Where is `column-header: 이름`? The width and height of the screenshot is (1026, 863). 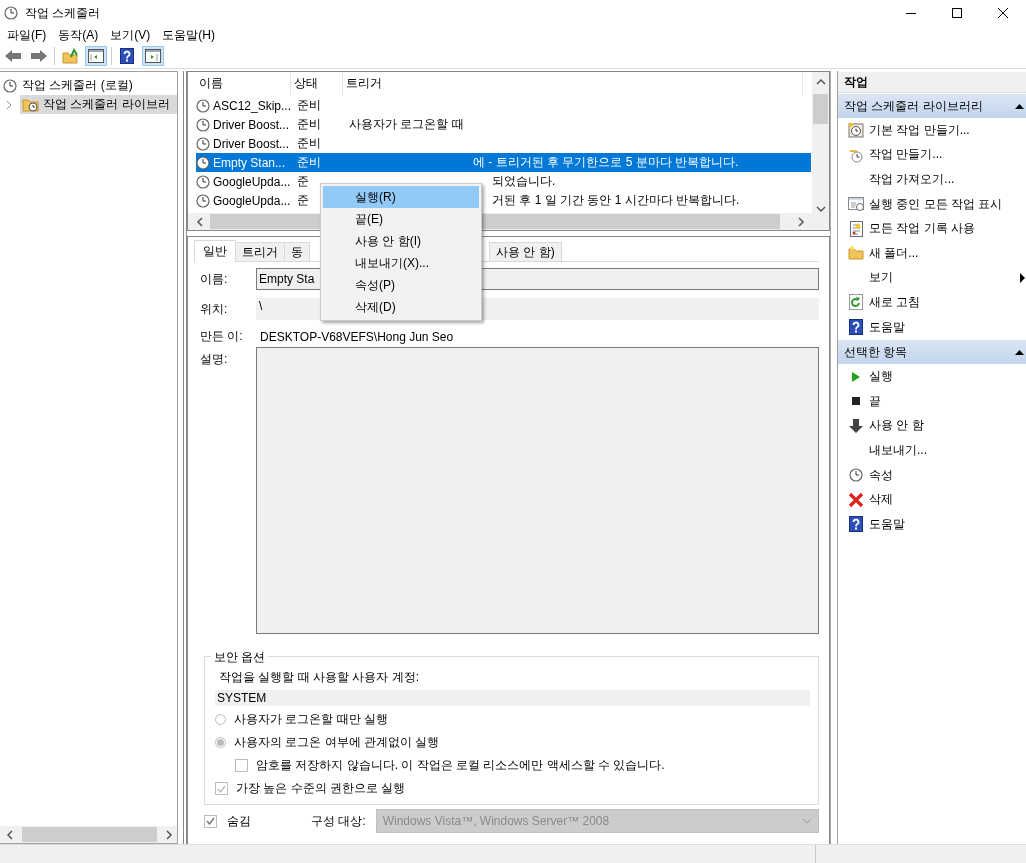
column-header: 이름 is located at coordinates (243, 84).